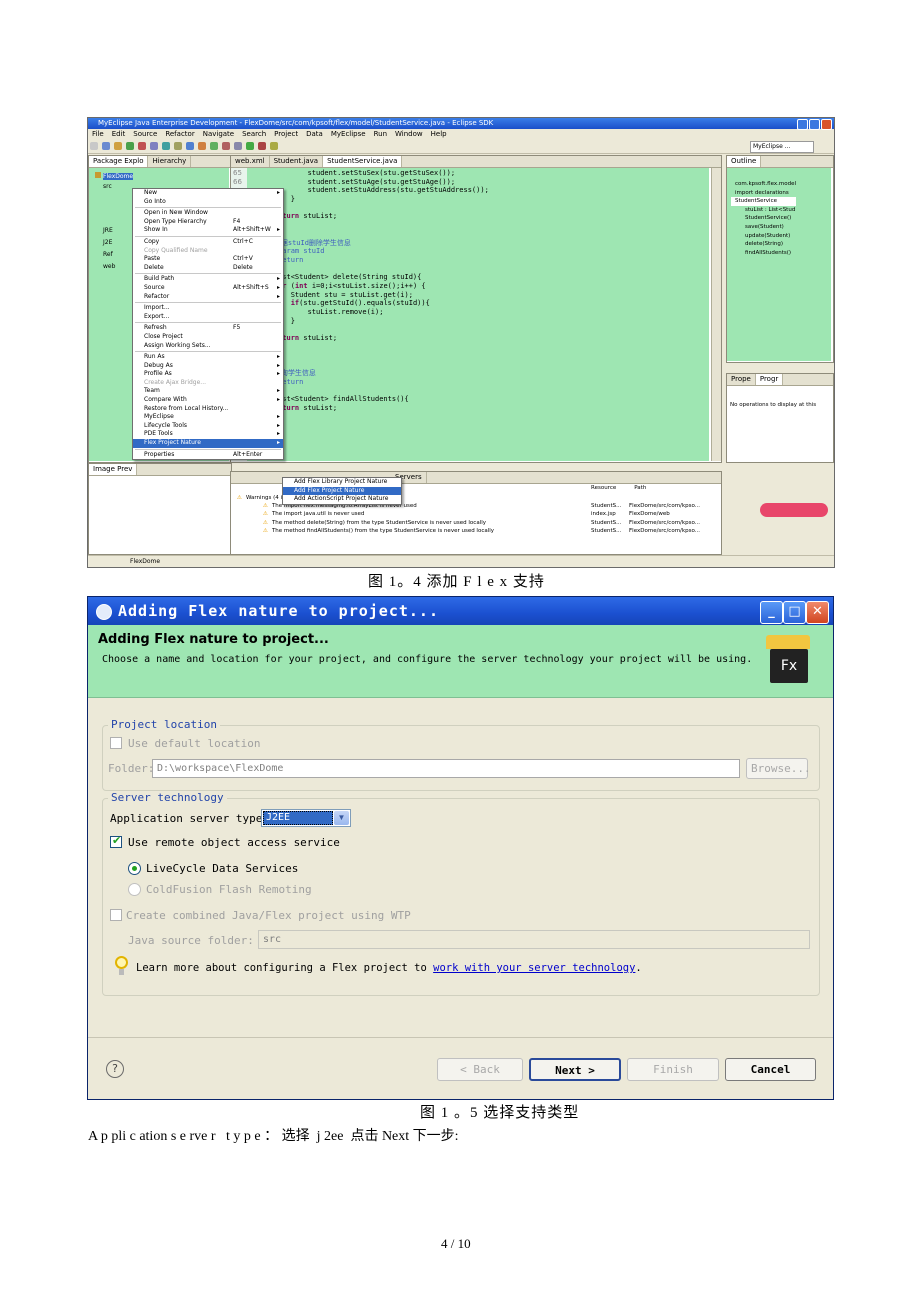 This screenshot has width=920, height=1302. Describe the element at coordinates (763, 210) in the screenshot. I see `outline-item: stuList : List<Stud` at that location.